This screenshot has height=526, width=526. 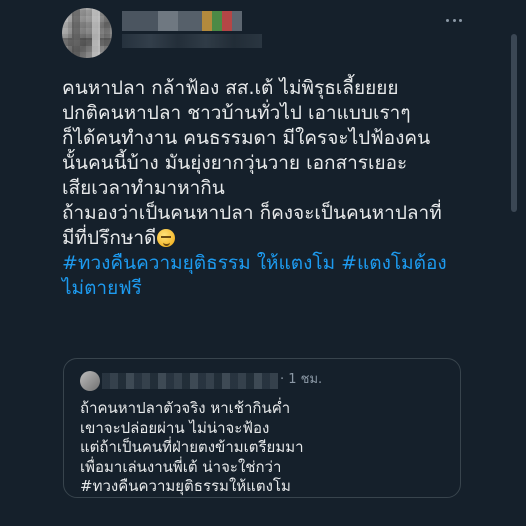 What do you see at coordinates (236, 113) in the screenshot?
I see `tweet-text-line: ปกติคนหาปลา ชาวบ้านทั่วไป เอาแบบเราๆ` at bounding box center [236, 113].